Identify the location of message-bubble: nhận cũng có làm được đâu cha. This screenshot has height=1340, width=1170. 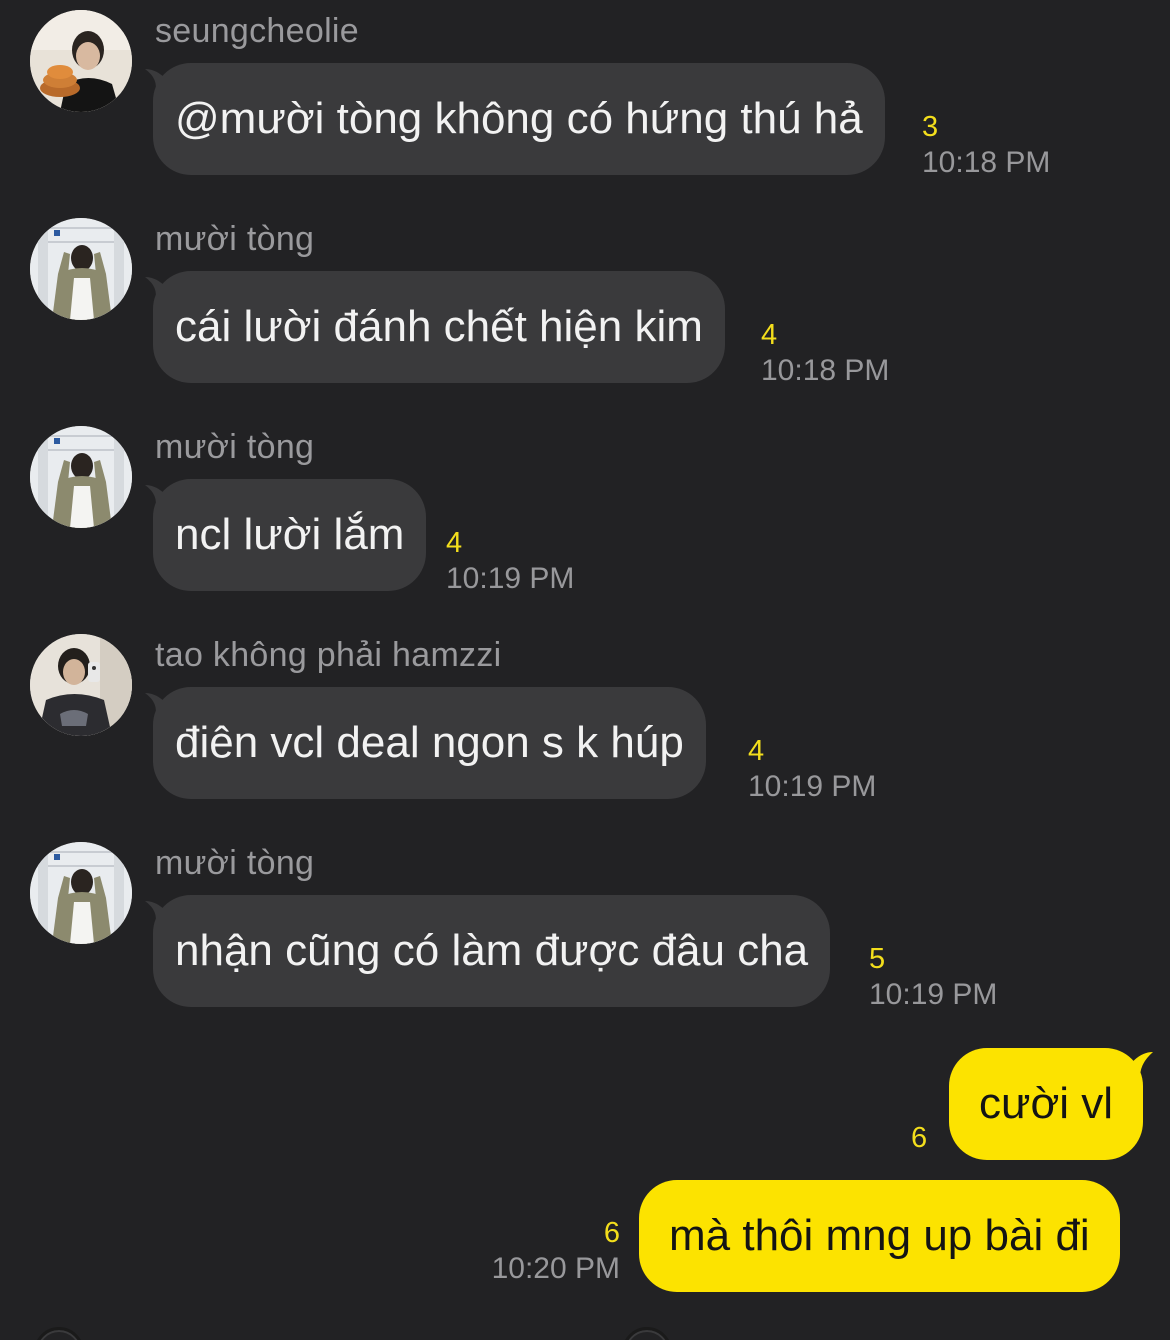
(488, 951).